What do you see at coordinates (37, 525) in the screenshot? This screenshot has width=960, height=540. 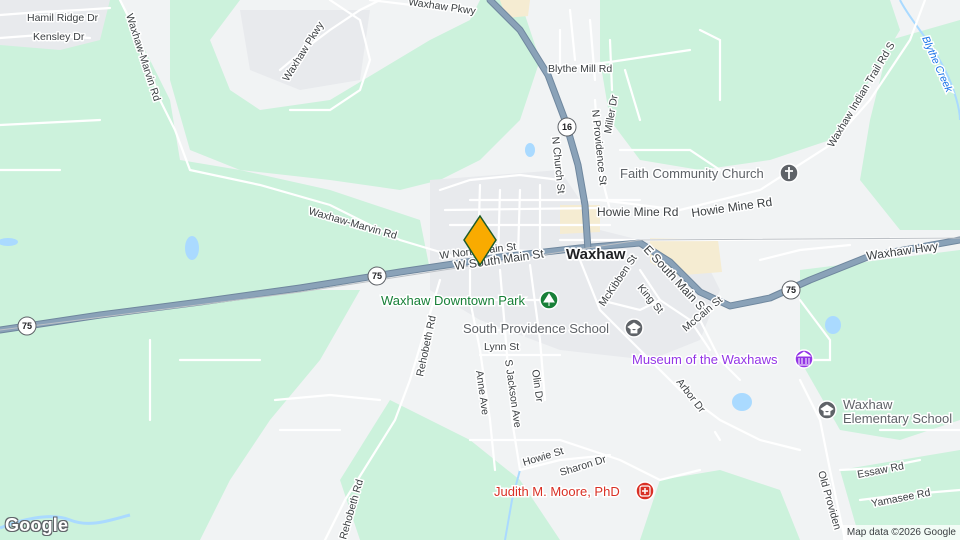 I see `google-logo: Google` at bounding box center [37, 525].